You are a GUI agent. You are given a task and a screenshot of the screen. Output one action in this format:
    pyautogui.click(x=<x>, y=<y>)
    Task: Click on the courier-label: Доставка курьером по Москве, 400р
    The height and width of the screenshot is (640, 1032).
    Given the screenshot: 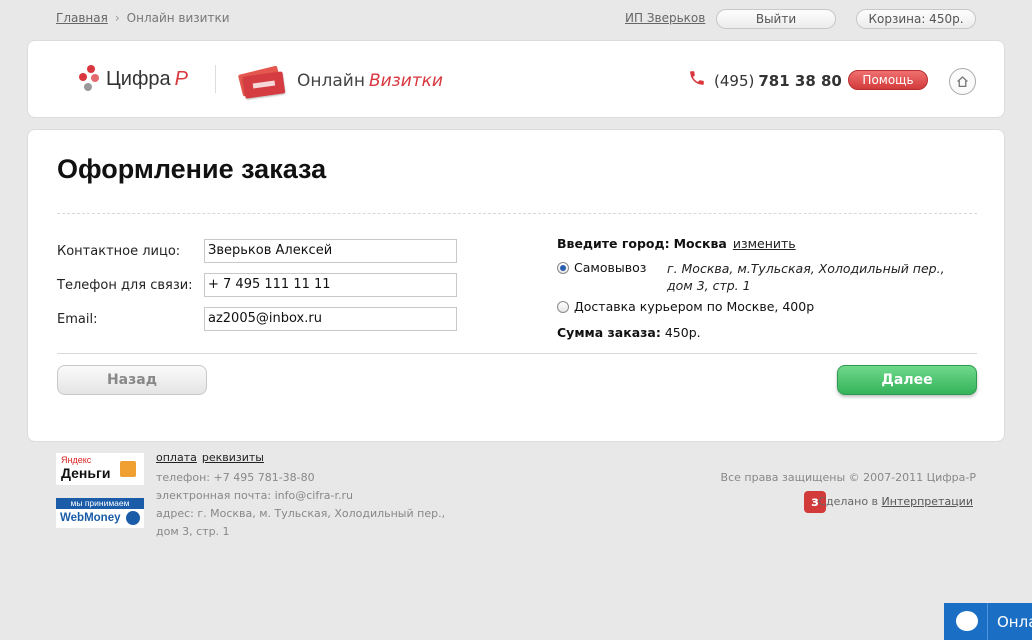 What is the action you would take?
    pyautogui.click(x=694, y=306)
    